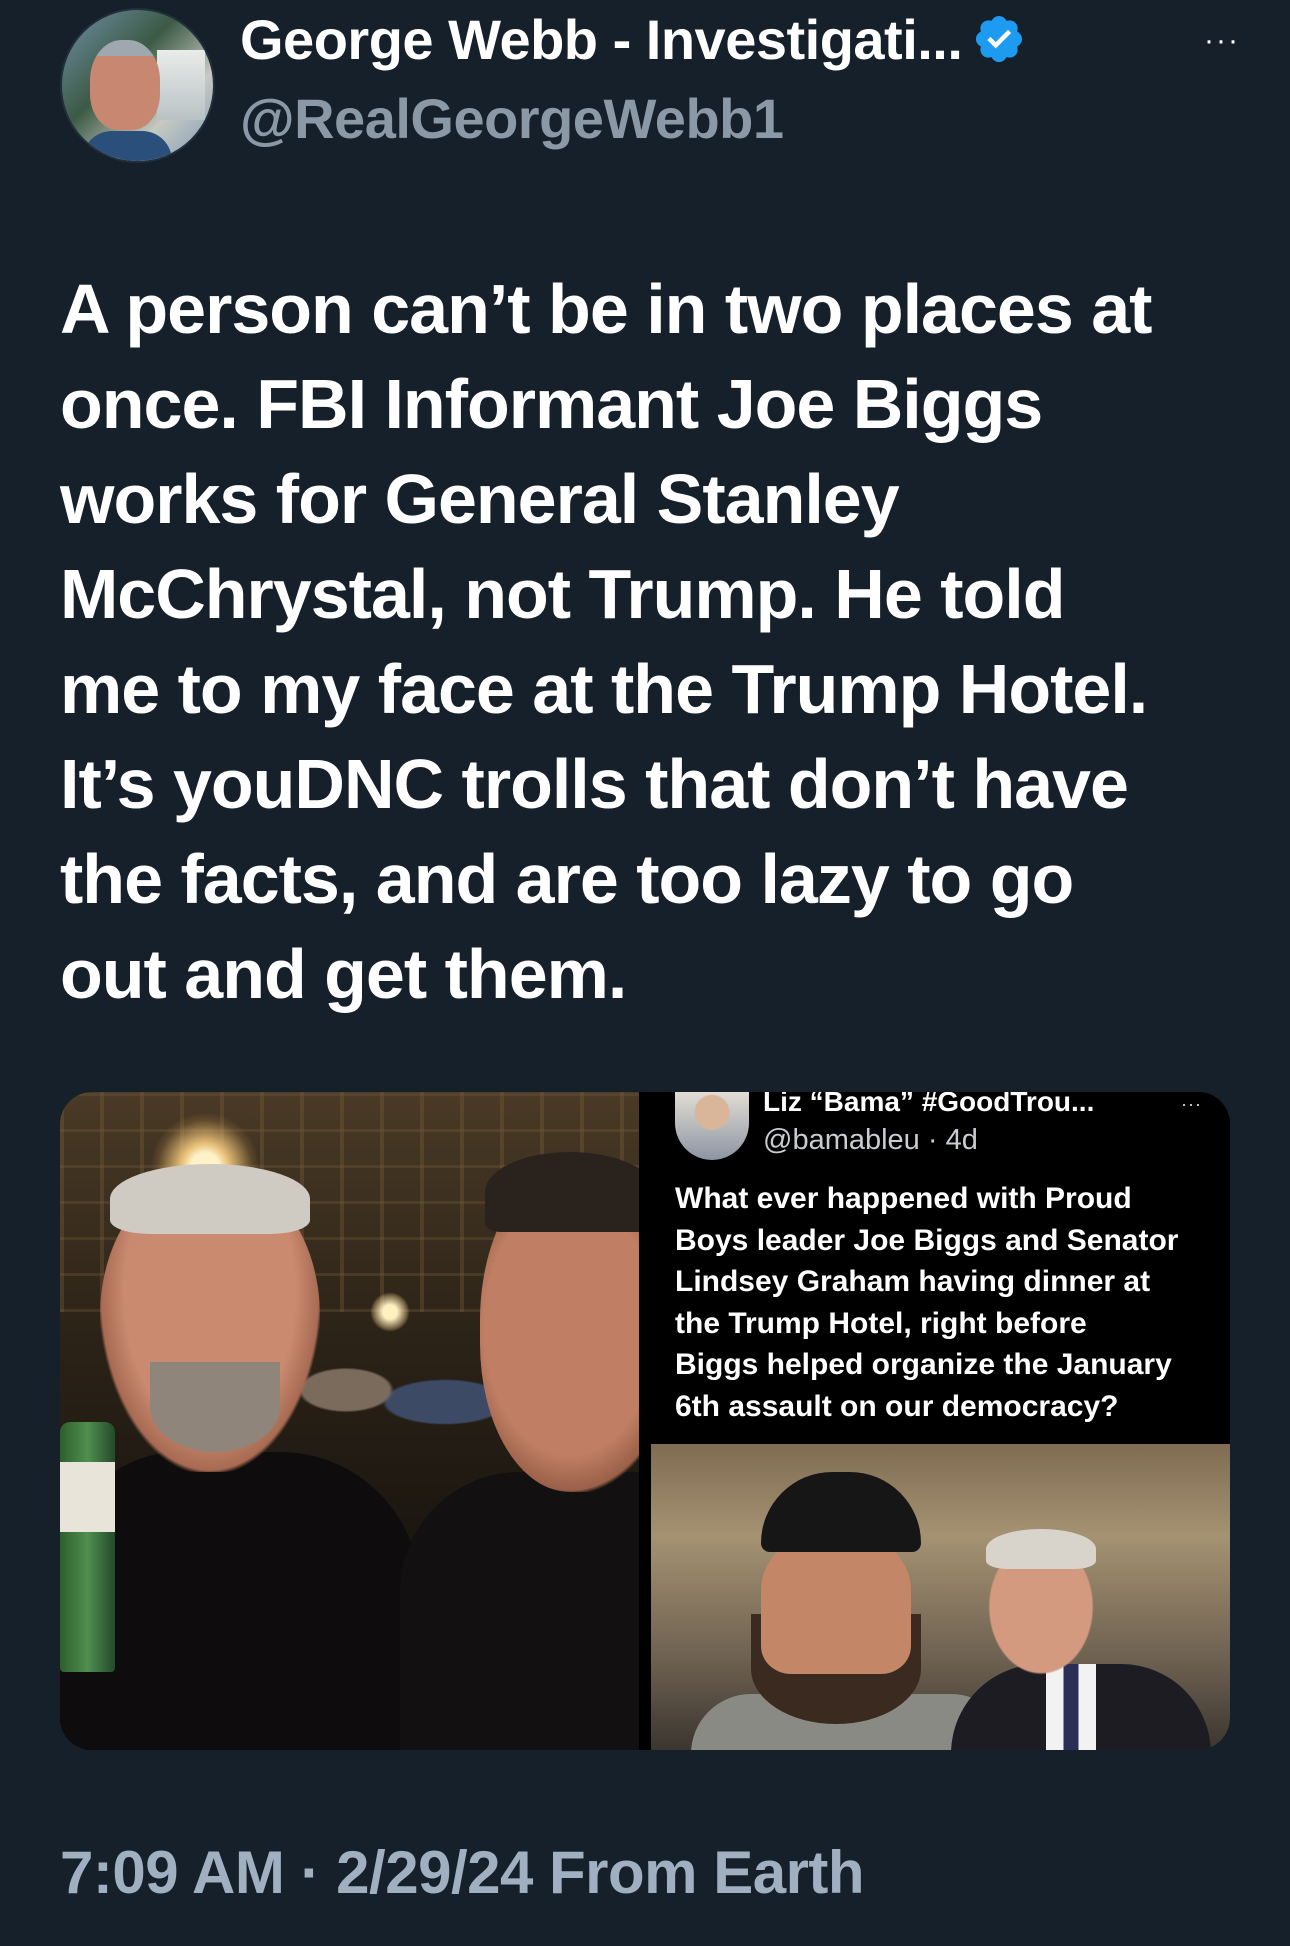 This screenshot has width=1290, height=1946. What do you see at coordinates (215, 1407) in the screenshot?
I see `photo-person-left-beard` at bounding box center [215, 1407].